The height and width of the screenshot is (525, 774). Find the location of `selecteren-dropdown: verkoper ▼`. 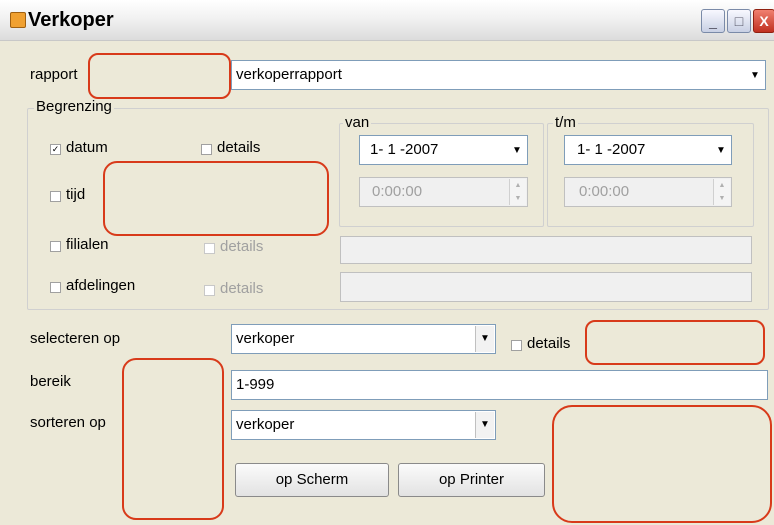

selecteren-dropdown: verkoper ▼ is located at coordinates (363, 339).